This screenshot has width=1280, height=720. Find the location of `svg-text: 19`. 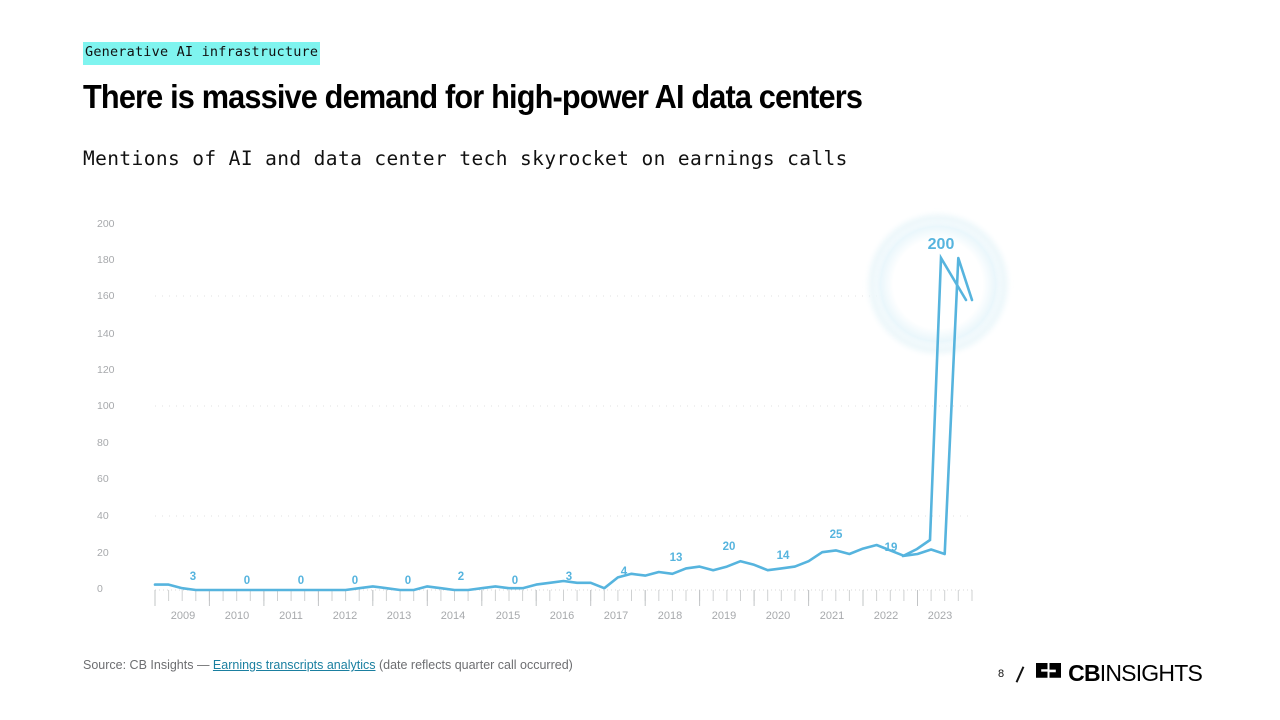

svg-text: 19 is located at coordinates (891, 548).